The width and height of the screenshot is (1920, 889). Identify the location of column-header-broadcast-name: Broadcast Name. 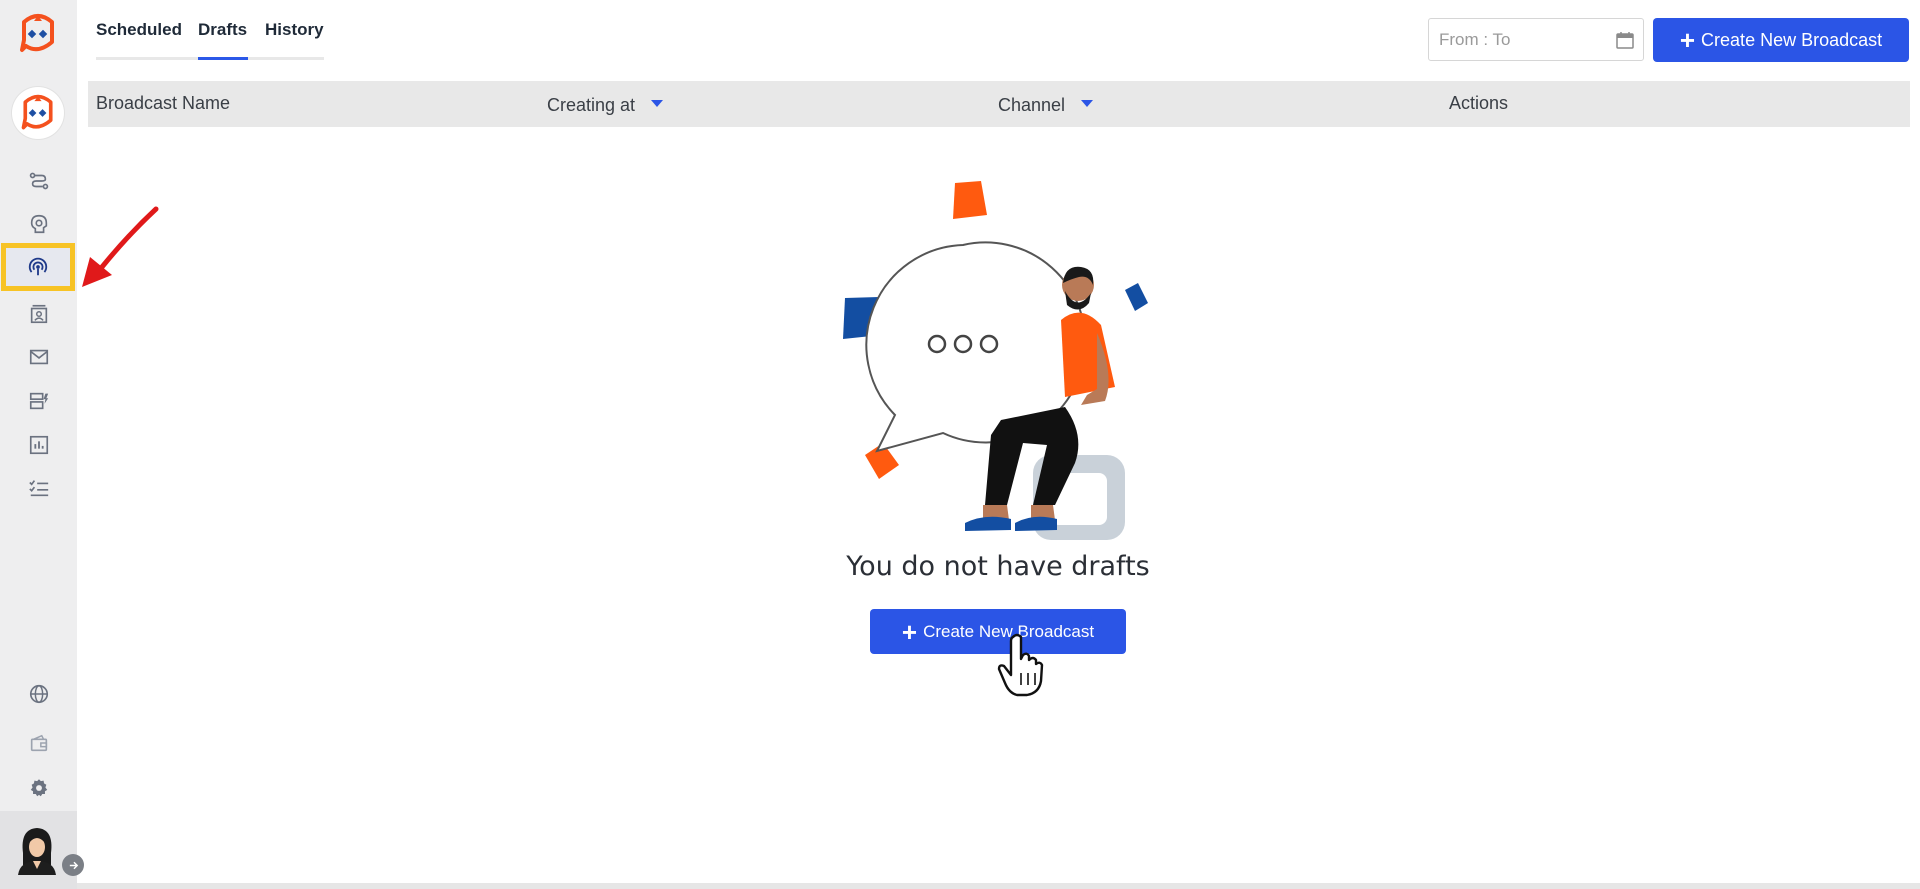
(163, 103).